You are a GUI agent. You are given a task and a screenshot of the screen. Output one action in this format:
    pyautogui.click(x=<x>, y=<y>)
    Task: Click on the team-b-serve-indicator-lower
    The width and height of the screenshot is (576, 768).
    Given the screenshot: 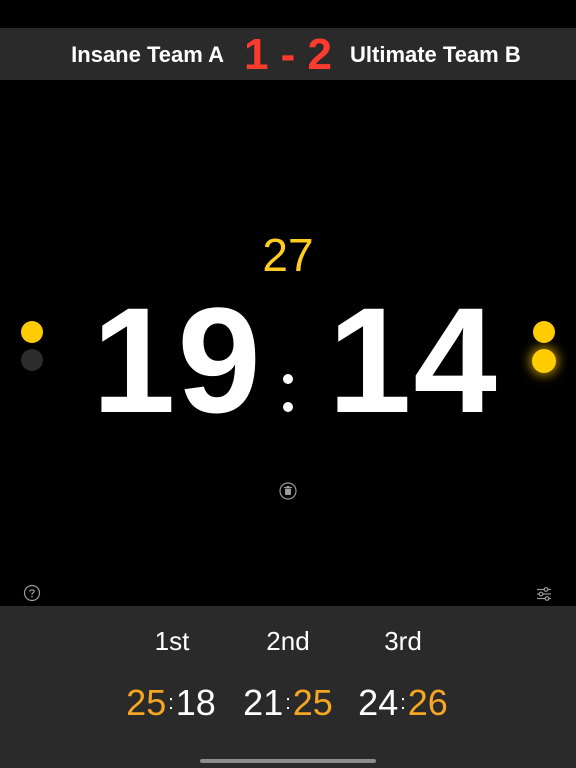 What is the action you would take?
    pyautogui.click(x=544, y=361)
    